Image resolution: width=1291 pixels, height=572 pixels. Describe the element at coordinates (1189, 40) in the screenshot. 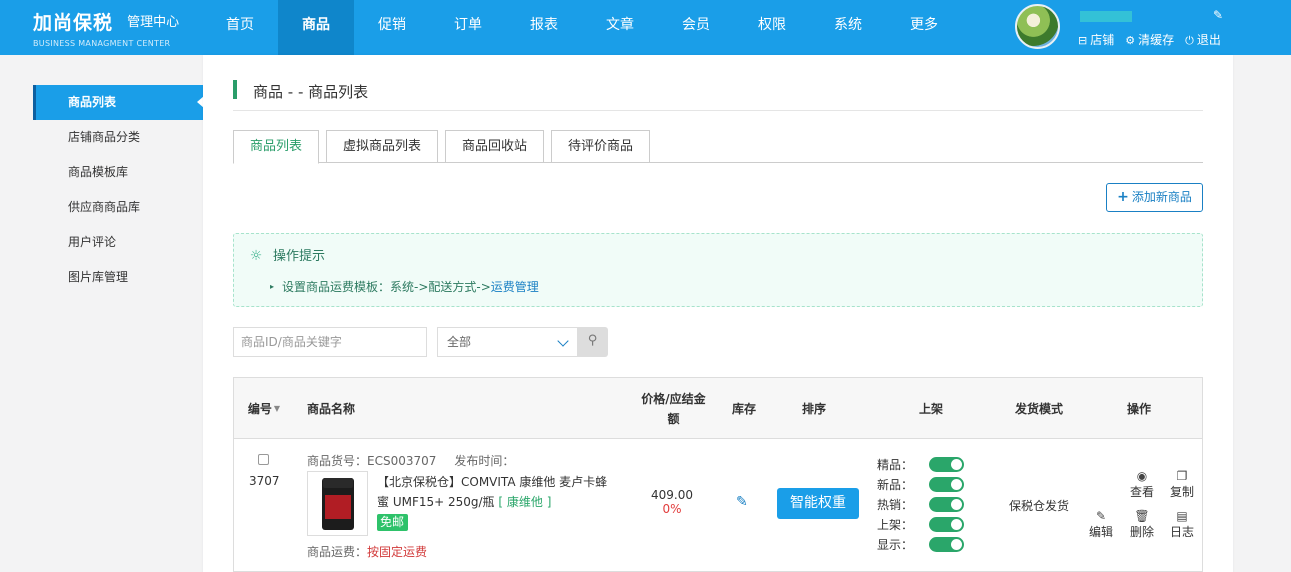

I see `power-icon: ⏻` at that location.